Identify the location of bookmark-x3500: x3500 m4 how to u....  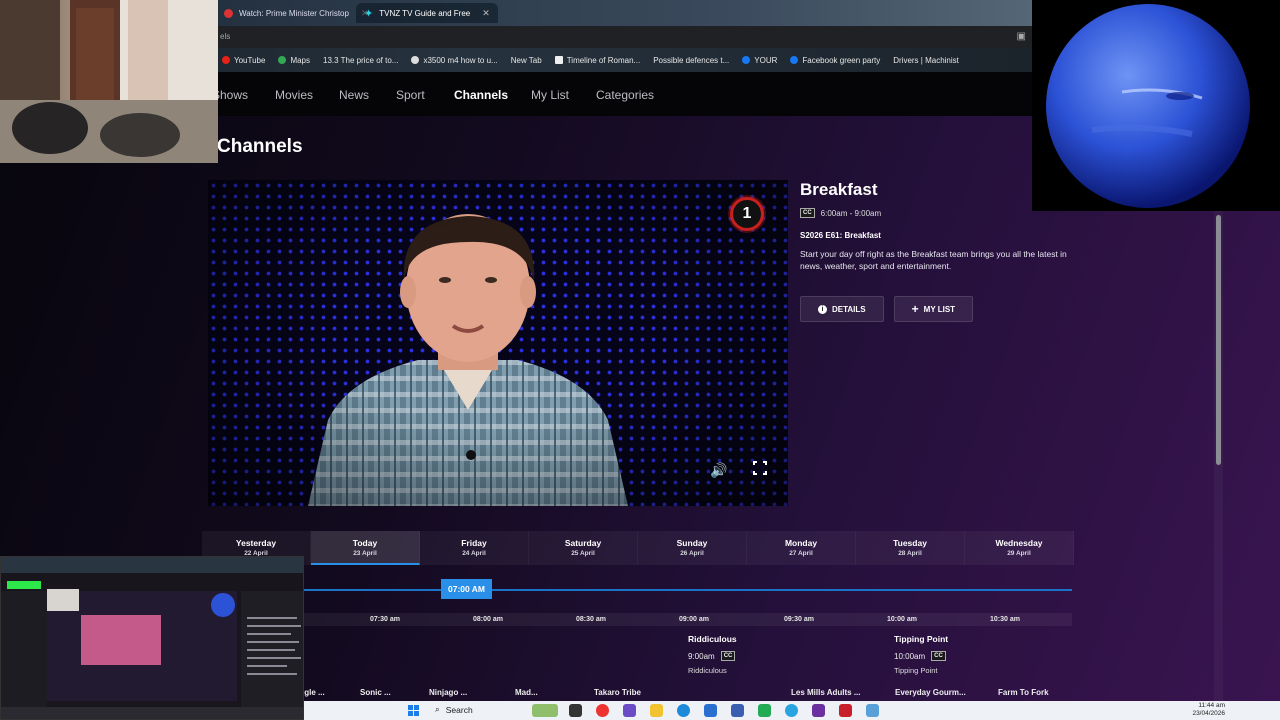
(454, 60).